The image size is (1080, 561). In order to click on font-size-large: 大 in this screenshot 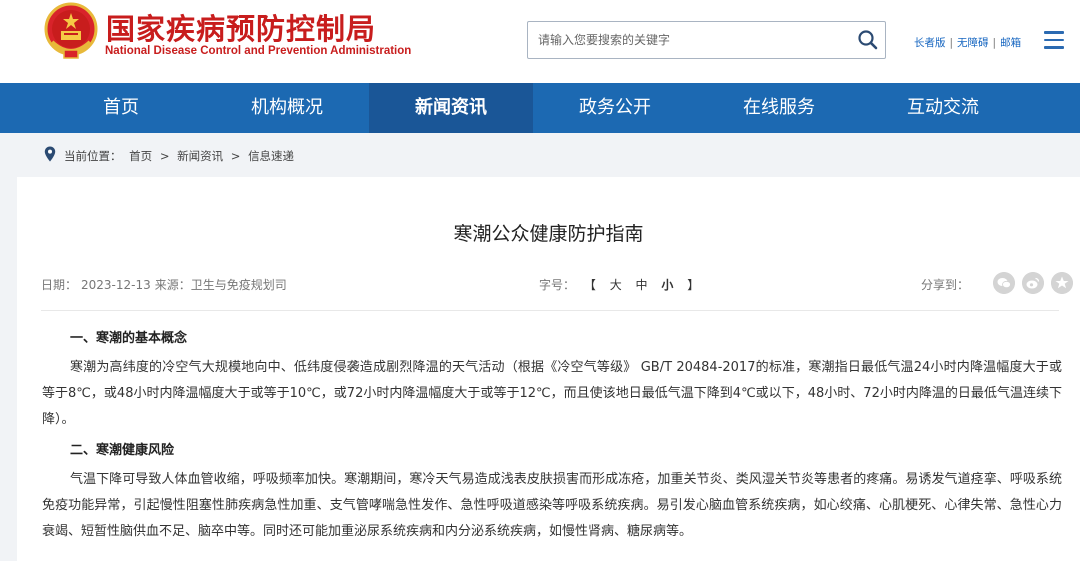, I will do `click(616, 285)`.